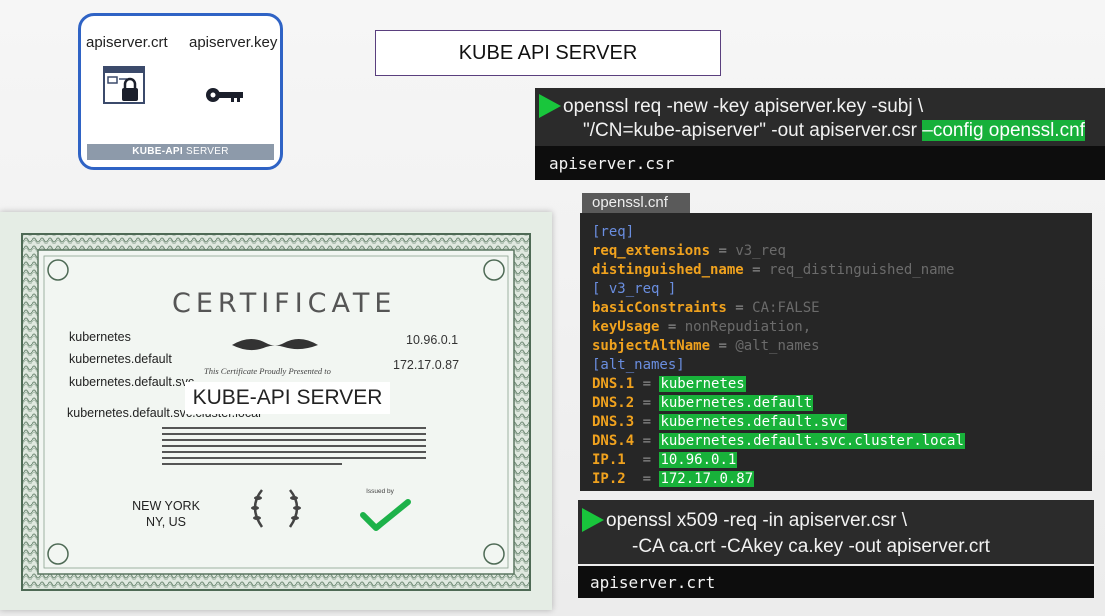 This screenshot has width=1105, height=616. I want to click on certificate-heading: CERTIFICATE, so click(284, 303).